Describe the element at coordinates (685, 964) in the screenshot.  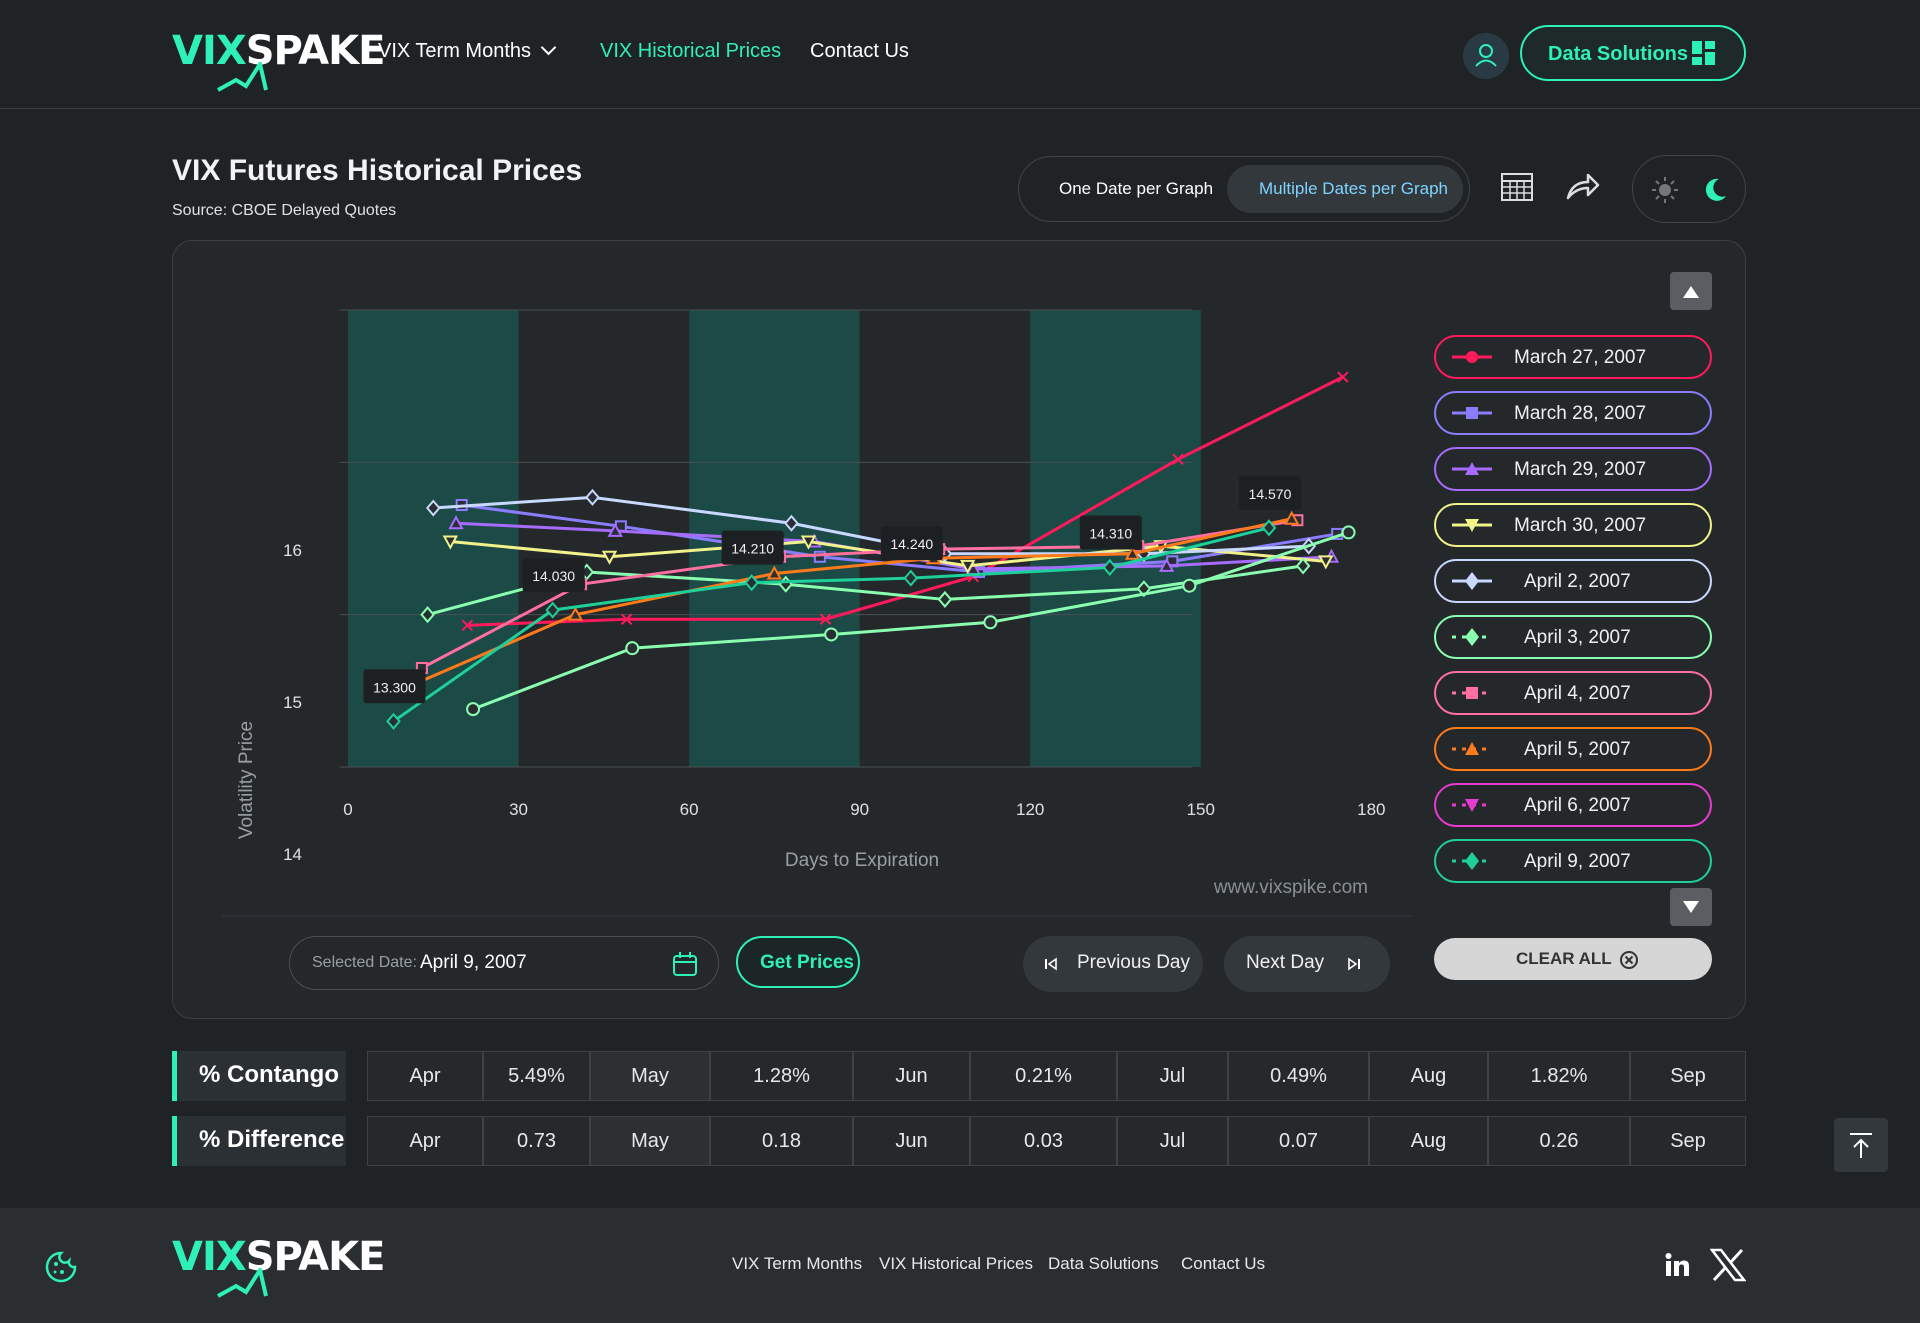
I see `calendar-icon` at that location.